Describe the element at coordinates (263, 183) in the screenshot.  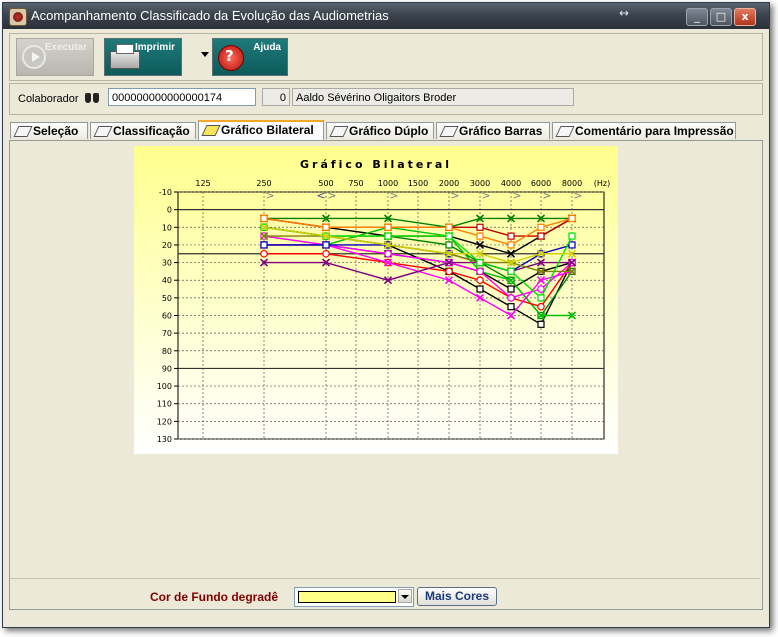
I see `x-tick-label: 250` at that location.